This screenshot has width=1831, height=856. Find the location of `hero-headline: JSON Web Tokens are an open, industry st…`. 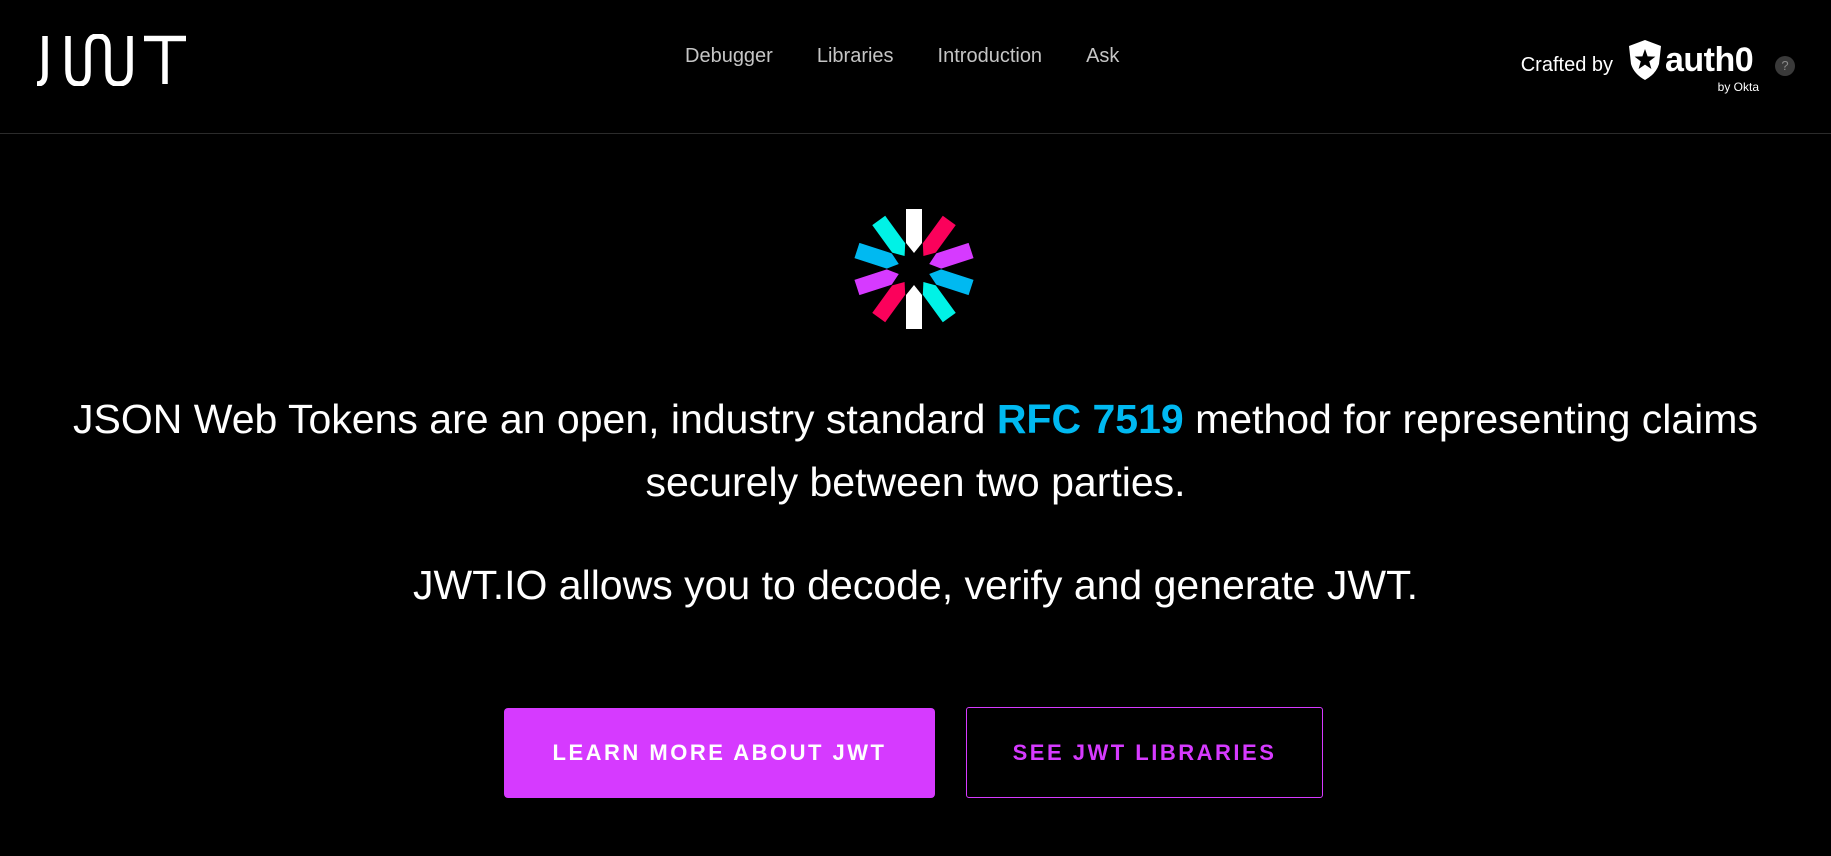

hero-headline: JSON Web Tokens are an open, industry st… is located at coordinates (915, 451).